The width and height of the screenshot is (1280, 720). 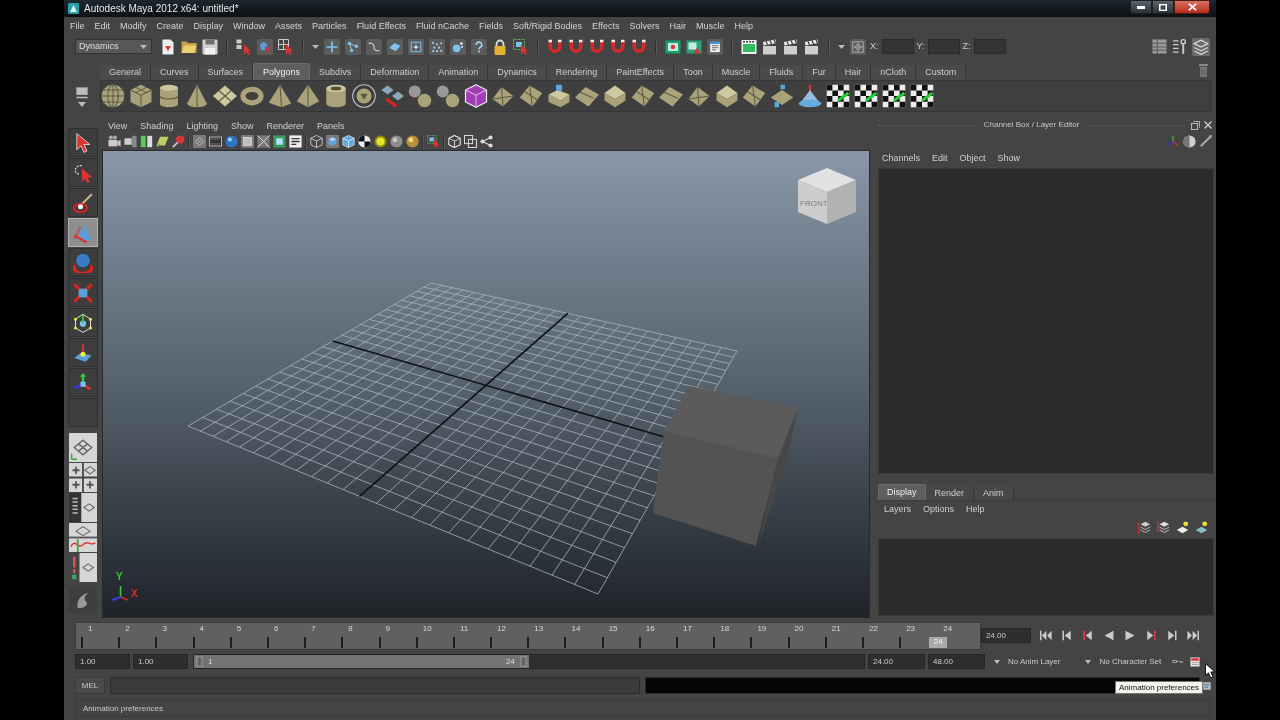 What do you see at coordinates (157, 126) in the screenshot?
I see `panel-menu-item: Shading` at bounding box center [157, 126].